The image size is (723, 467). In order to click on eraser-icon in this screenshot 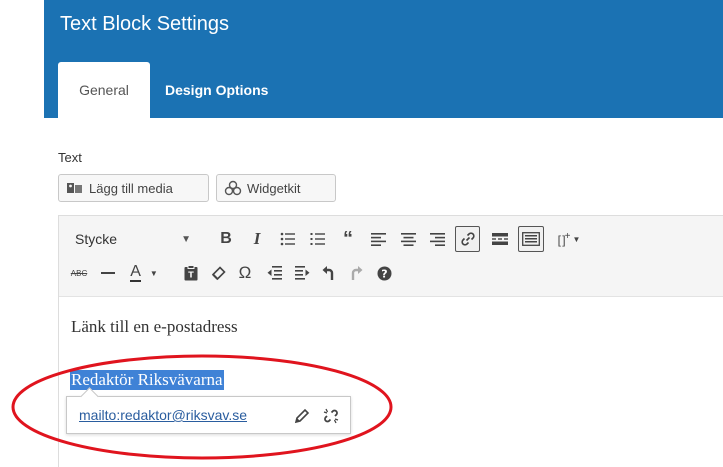, I will do `click(218, 272)`.